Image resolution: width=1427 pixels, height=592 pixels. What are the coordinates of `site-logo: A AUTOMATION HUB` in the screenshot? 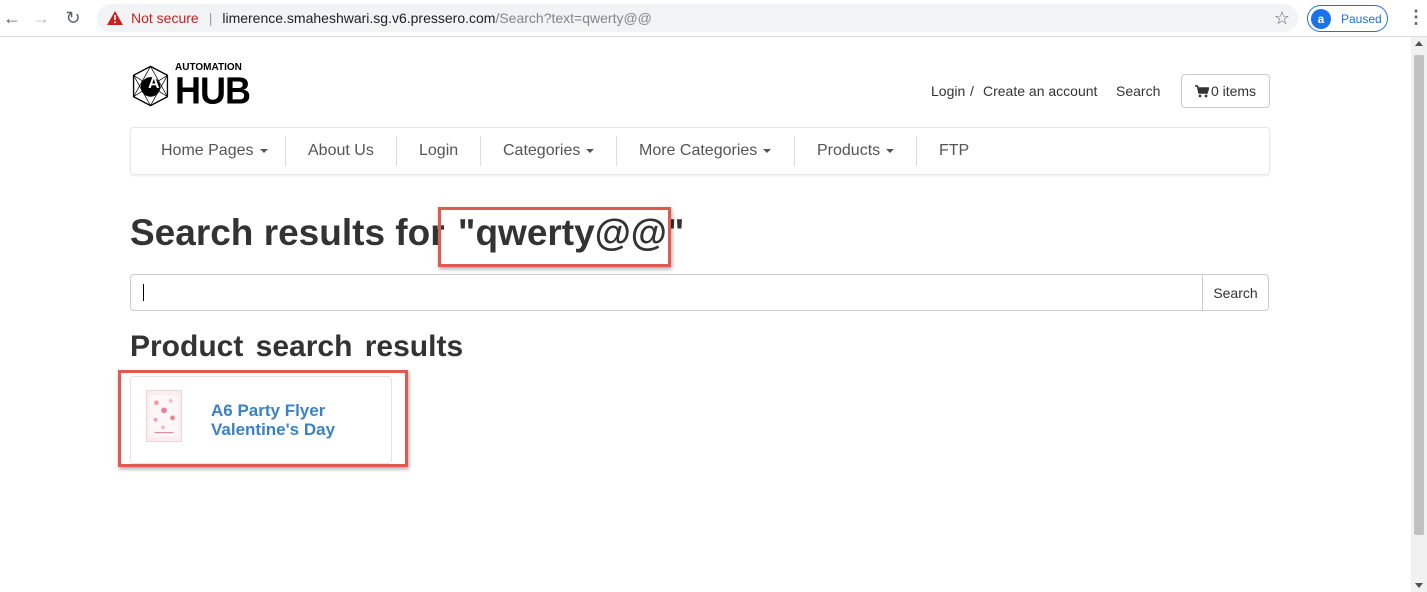 It's located at (190, 86).